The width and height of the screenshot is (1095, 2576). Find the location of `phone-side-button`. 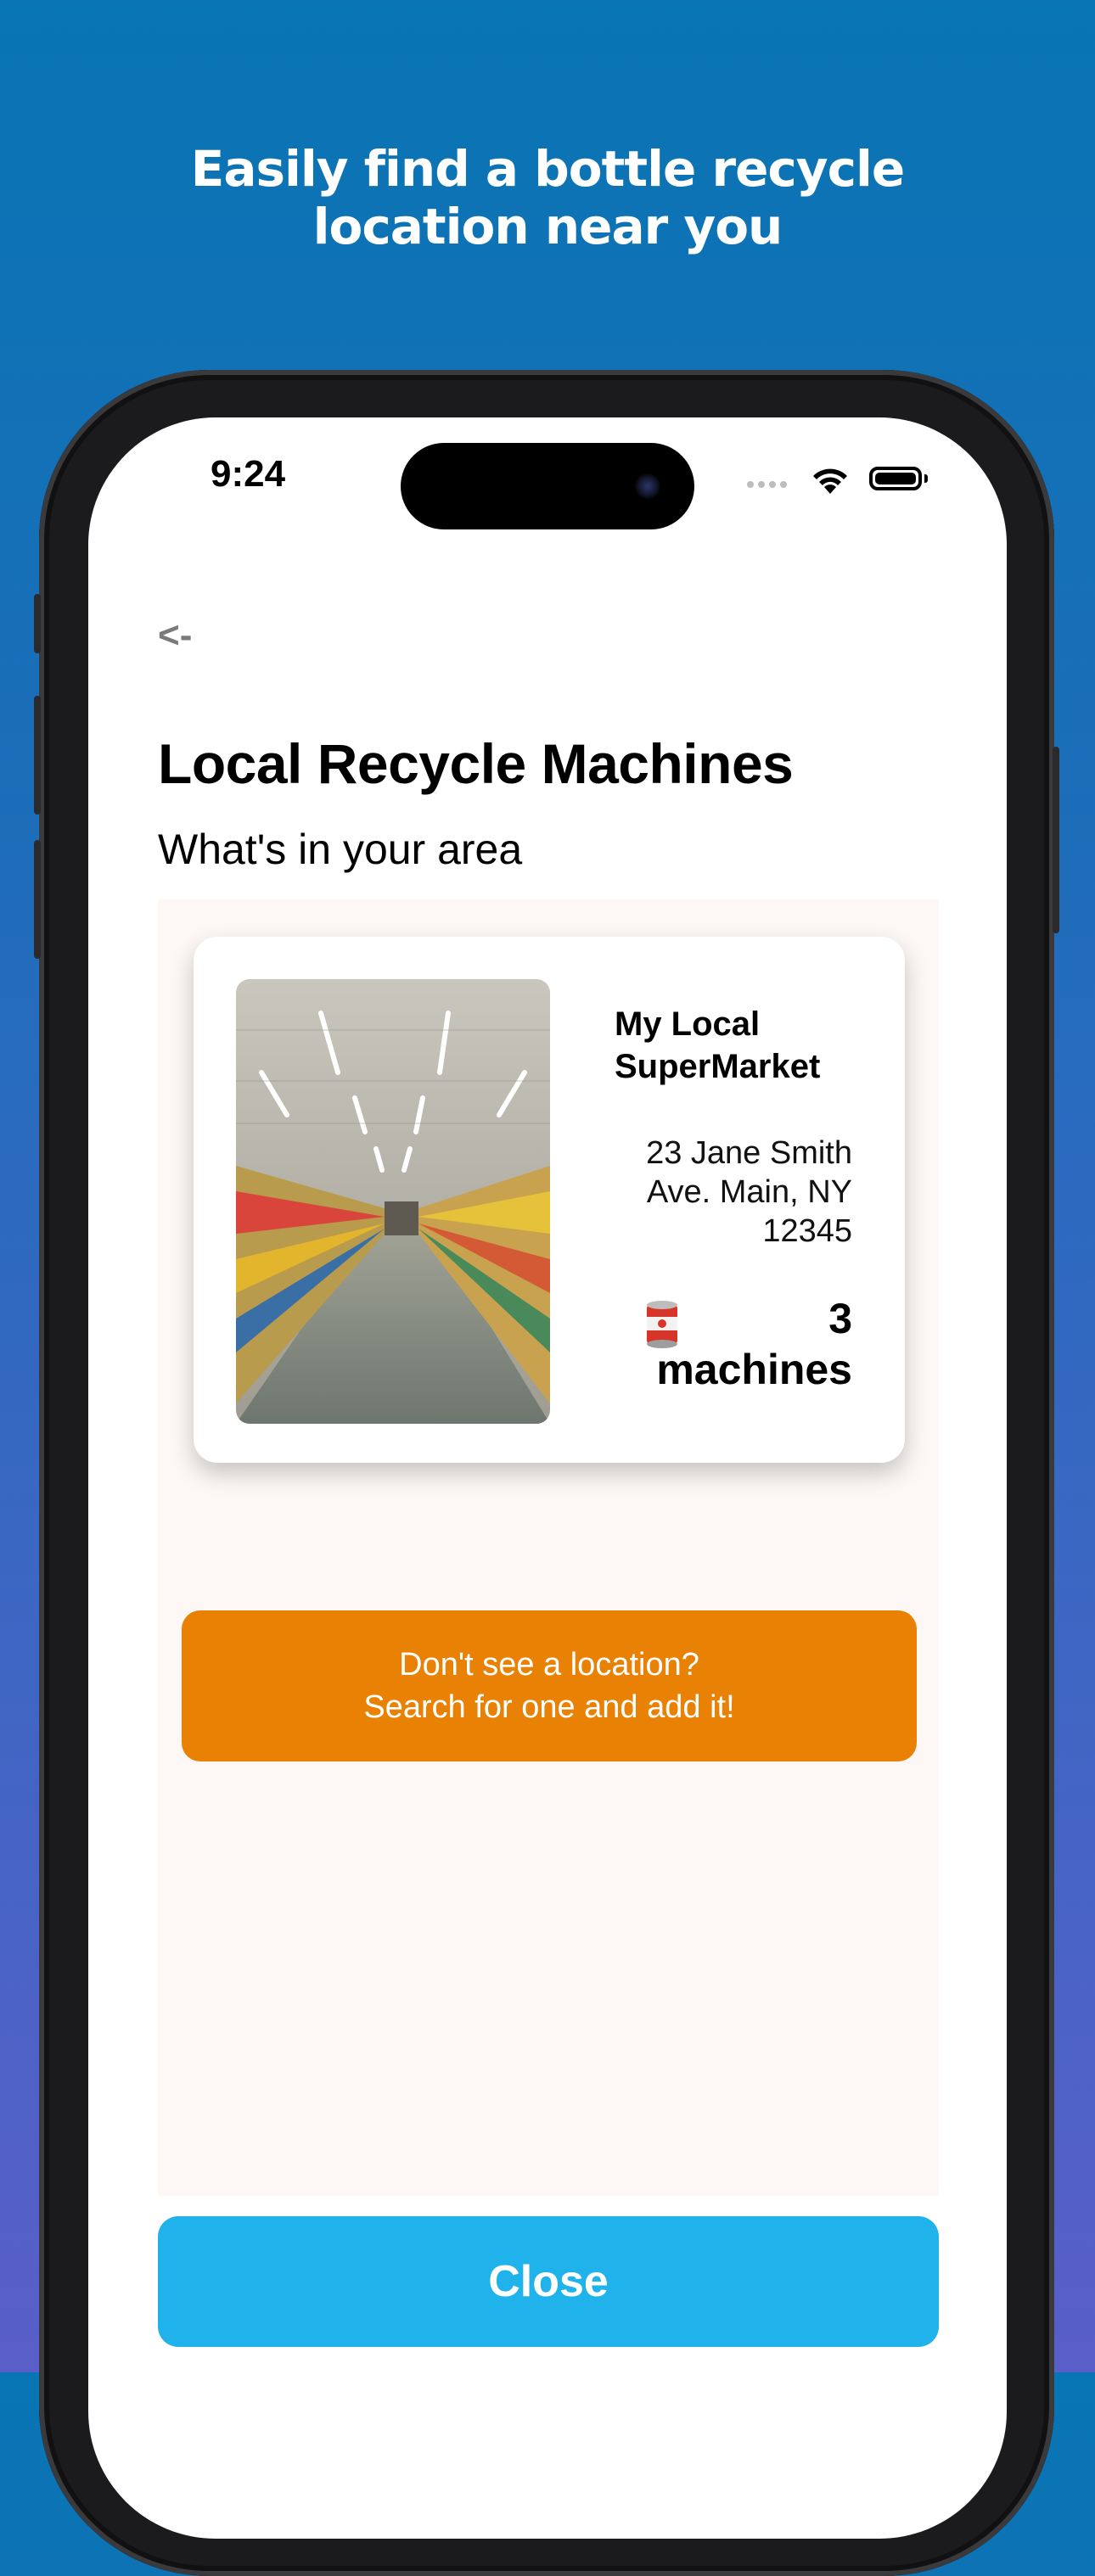

phone-side-button is located at coordinates (37, 624).